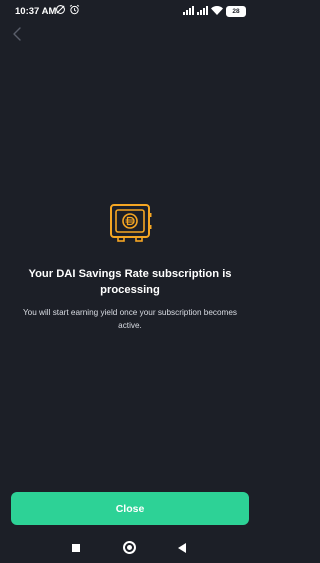  Describe the element at coordinates (74, 11) in the screenshot. I see `alarm-clock-icon` at that location.